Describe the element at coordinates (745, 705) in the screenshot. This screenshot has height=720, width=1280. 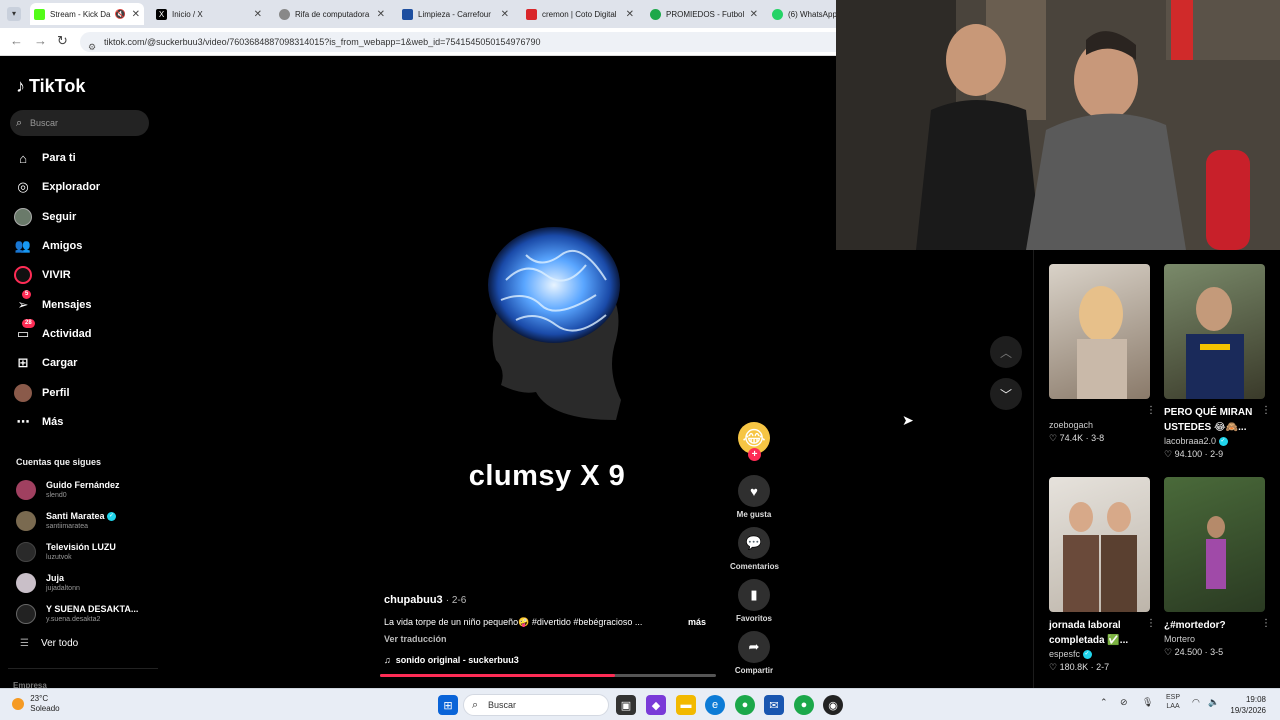
I see `chrome-icon: ●` at that location.